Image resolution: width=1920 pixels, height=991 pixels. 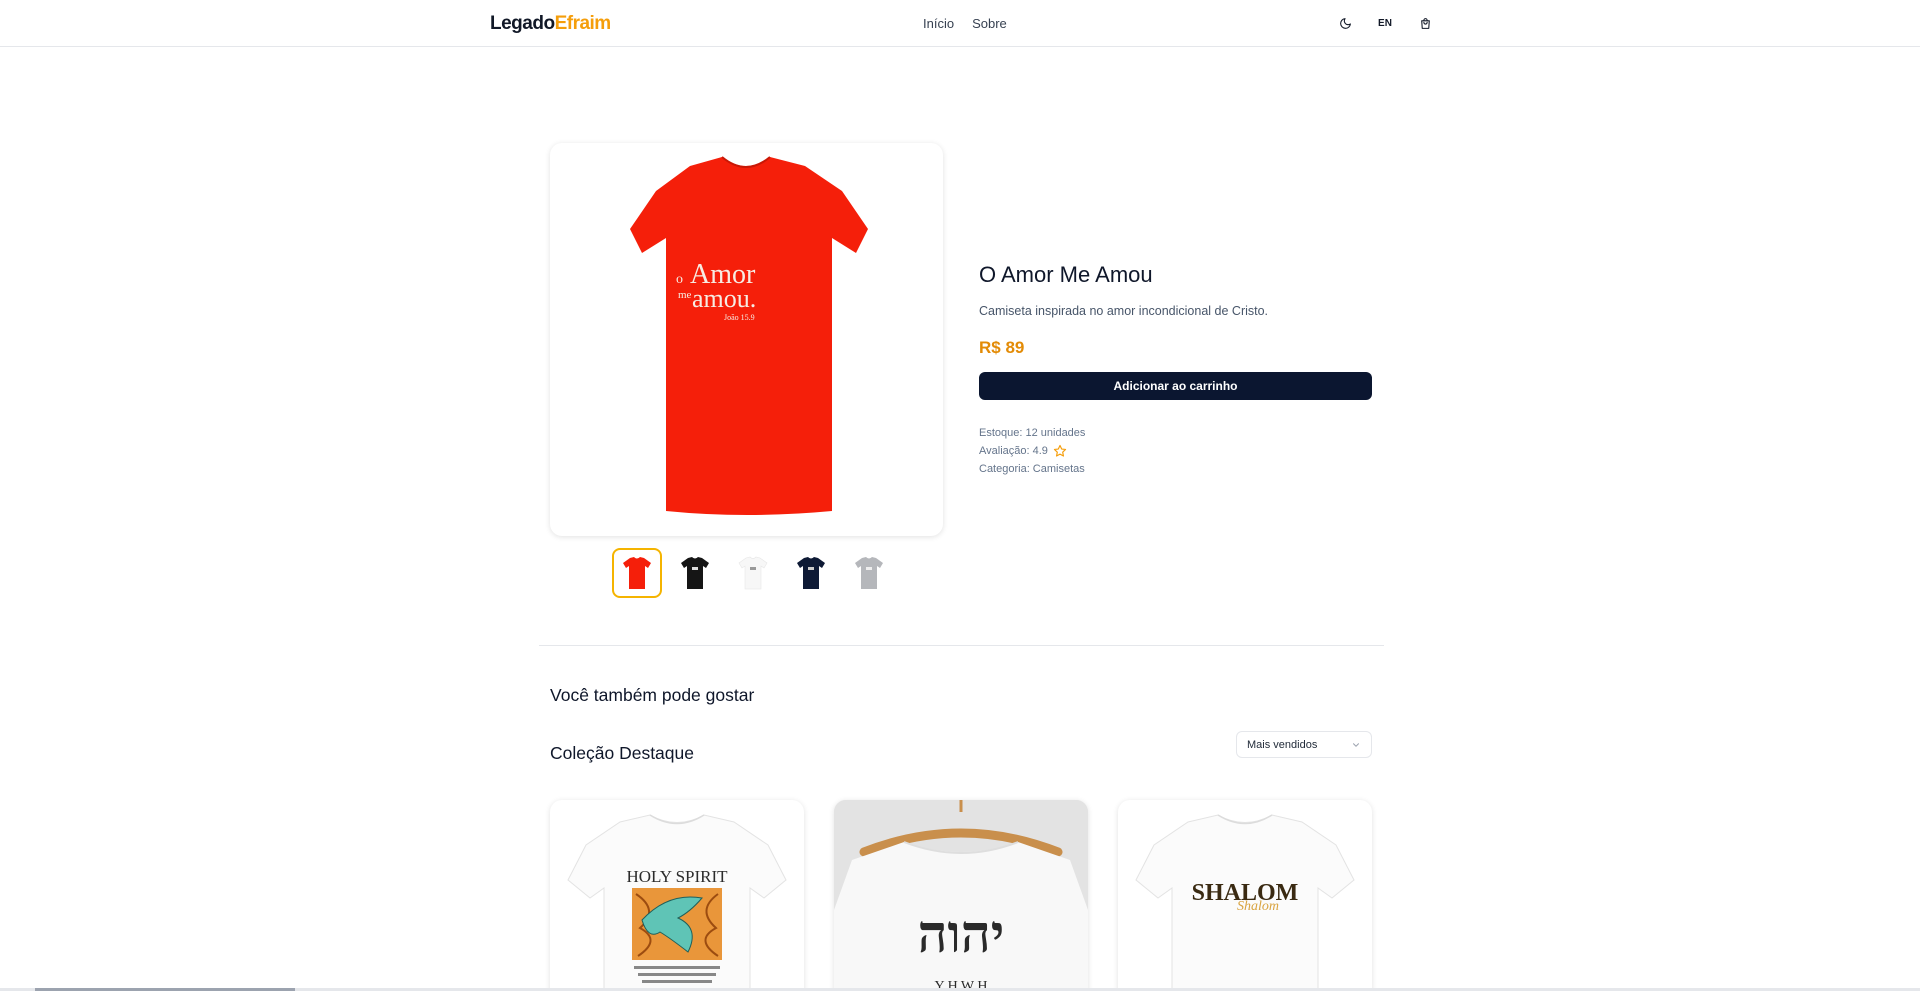 What do you see at coordinates (749, 335) in the screenshot?
I see `product-tshirt-image: o Amor me amou. João 15.9` at bounding box center [749, 335].